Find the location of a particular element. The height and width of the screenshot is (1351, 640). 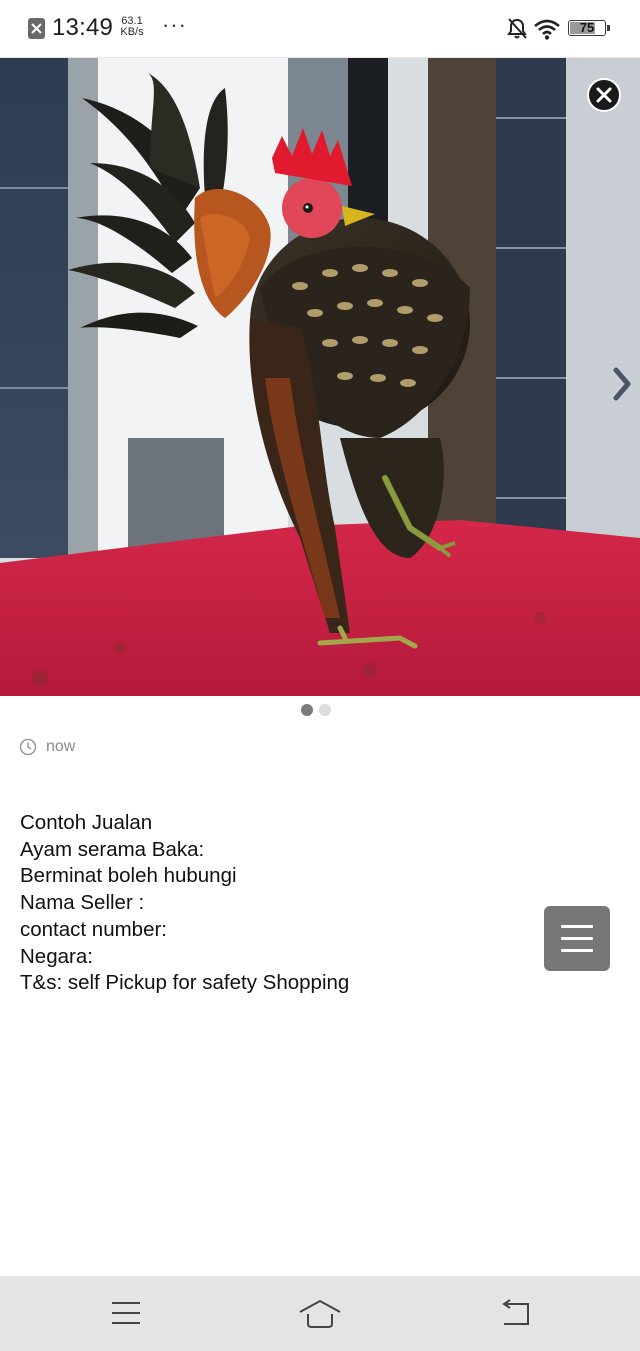

status-bar: 13:49 63.1 KB/s ··· 75 is located at coordinates (320, 29).